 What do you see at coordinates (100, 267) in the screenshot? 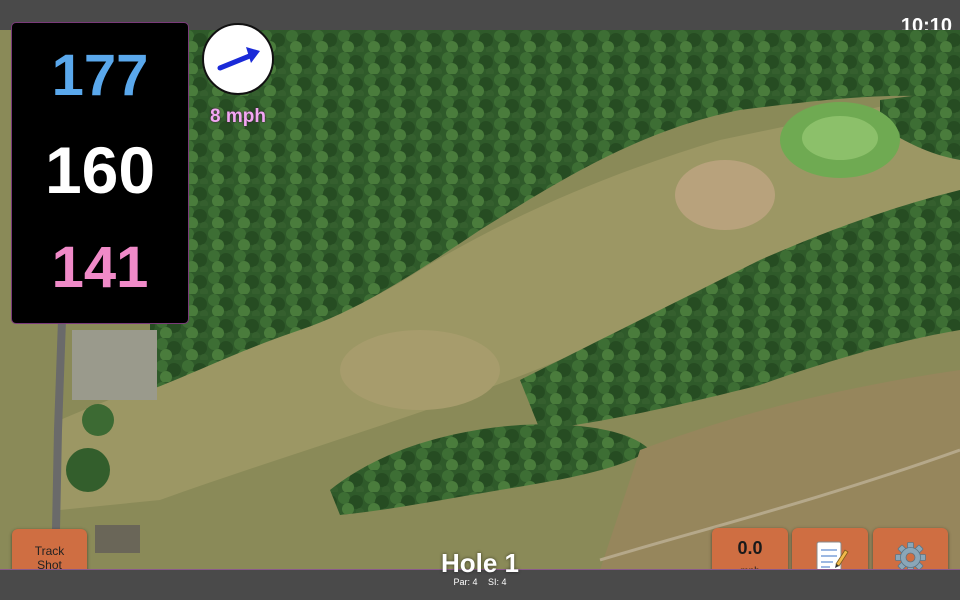
I see `front-distance: 141` at bounding box center [100, 267].